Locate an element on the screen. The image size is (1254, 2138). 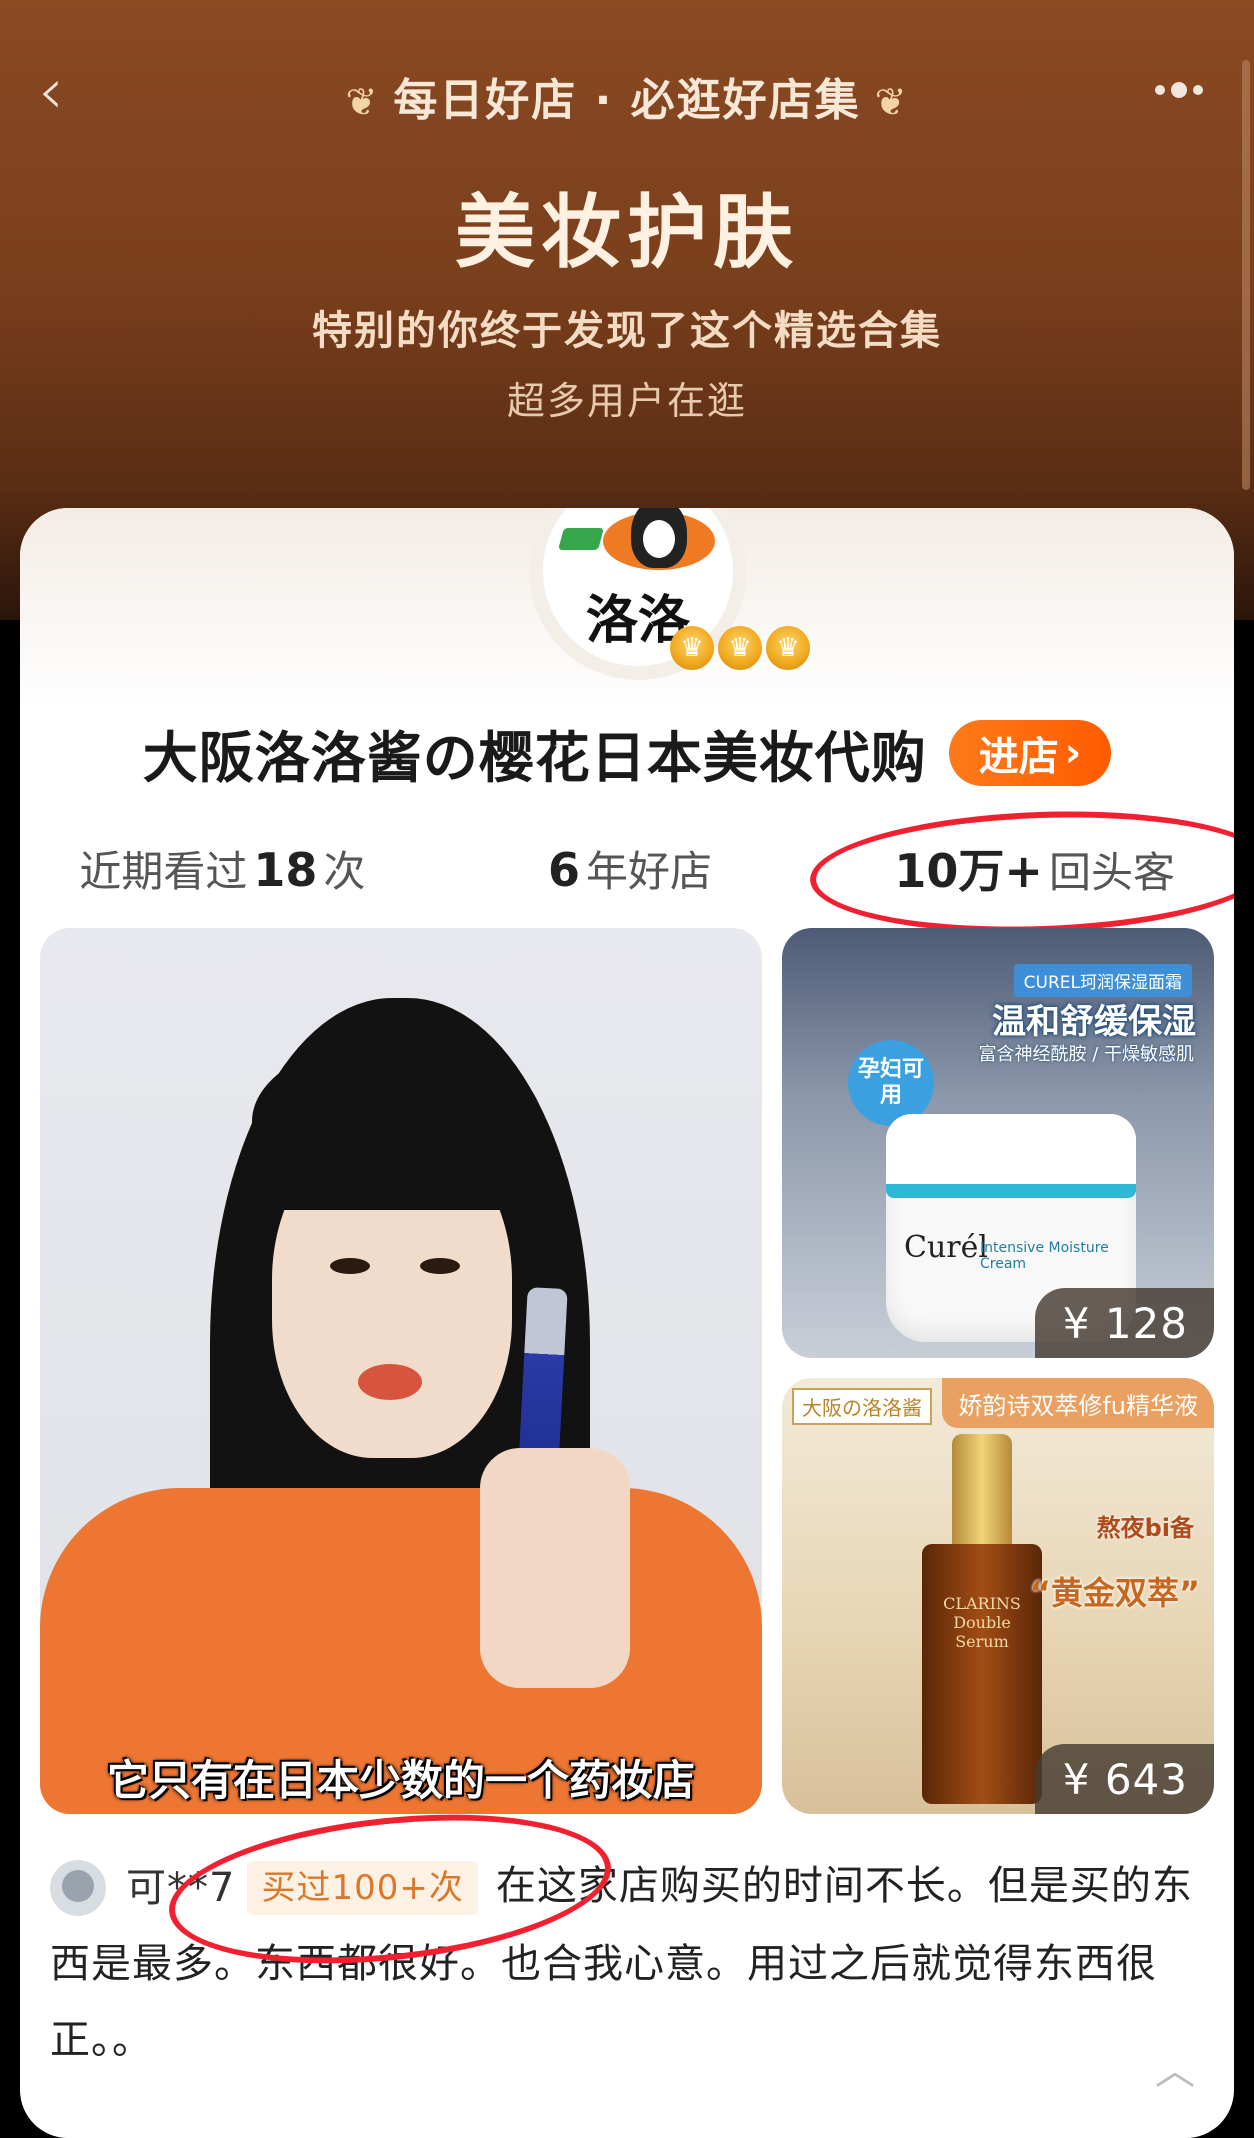
jar-lid is located at coordinates (1011, 1156).